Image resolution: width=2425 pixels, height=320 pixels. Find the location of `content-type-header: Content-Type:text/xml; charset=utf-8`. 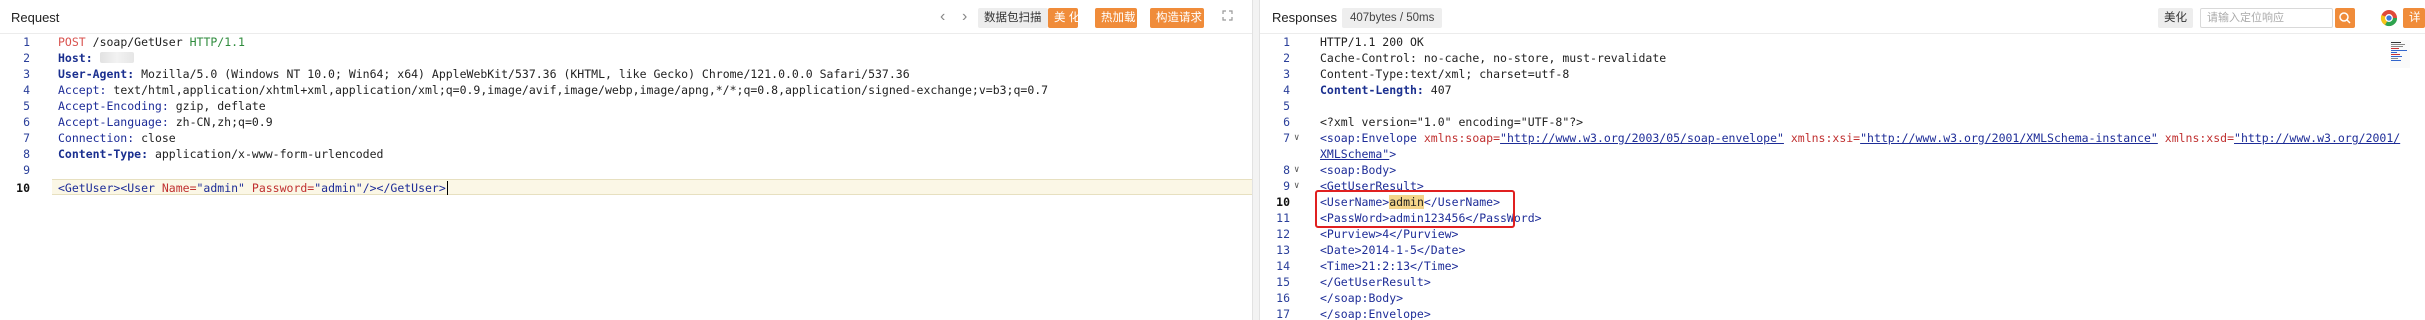

content-type-header: Content-Type:text/xml; charset=utf-8 is located at coordinates (1445, 74).